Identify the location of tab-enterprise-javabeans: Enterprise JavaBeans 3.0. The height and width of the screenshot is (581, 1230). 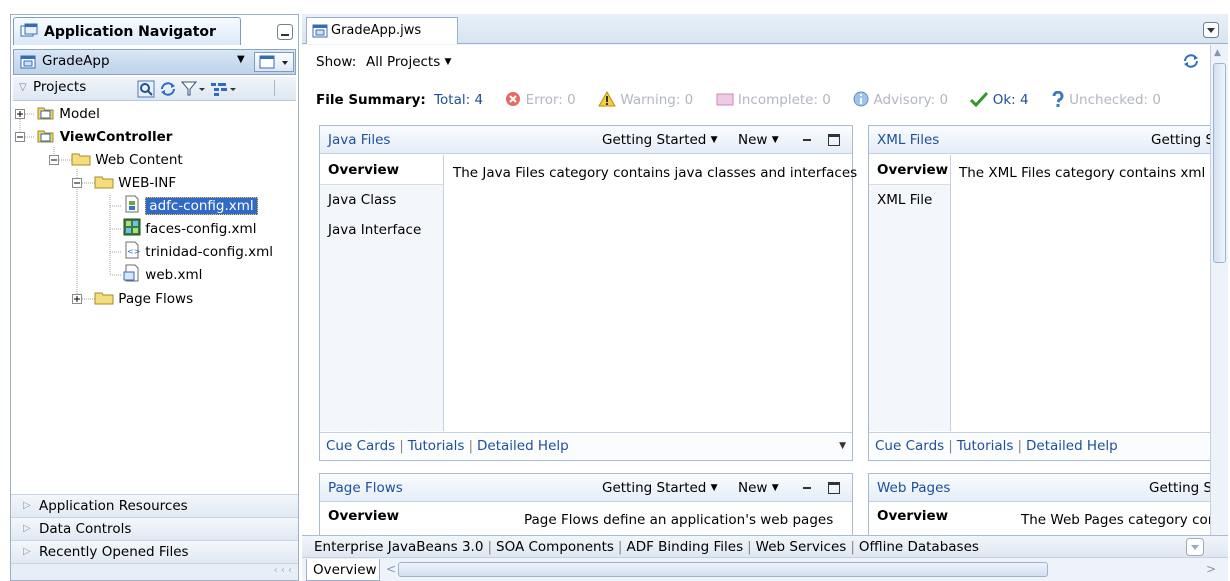
(398, 547).